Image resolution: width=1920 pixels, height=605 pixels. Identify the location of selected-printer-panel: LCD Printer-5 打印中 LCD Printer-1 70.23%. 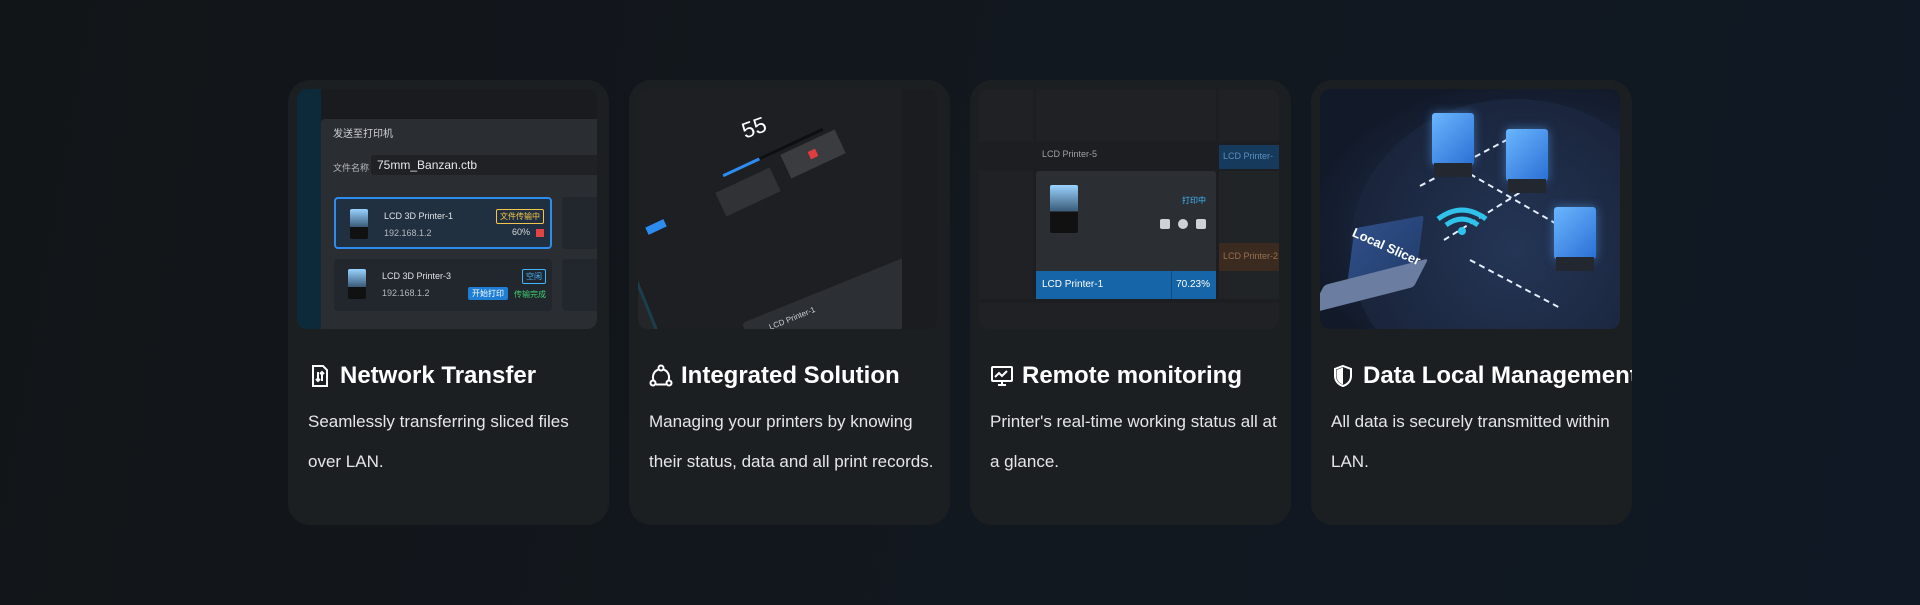
(1126, 224).